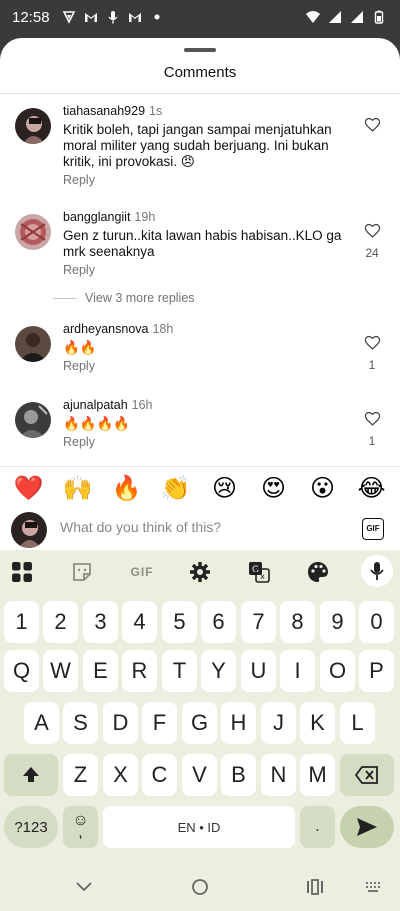  Describe the element at coordinates (41, 723) in the screenshot. I see `key-a: A` at that location.